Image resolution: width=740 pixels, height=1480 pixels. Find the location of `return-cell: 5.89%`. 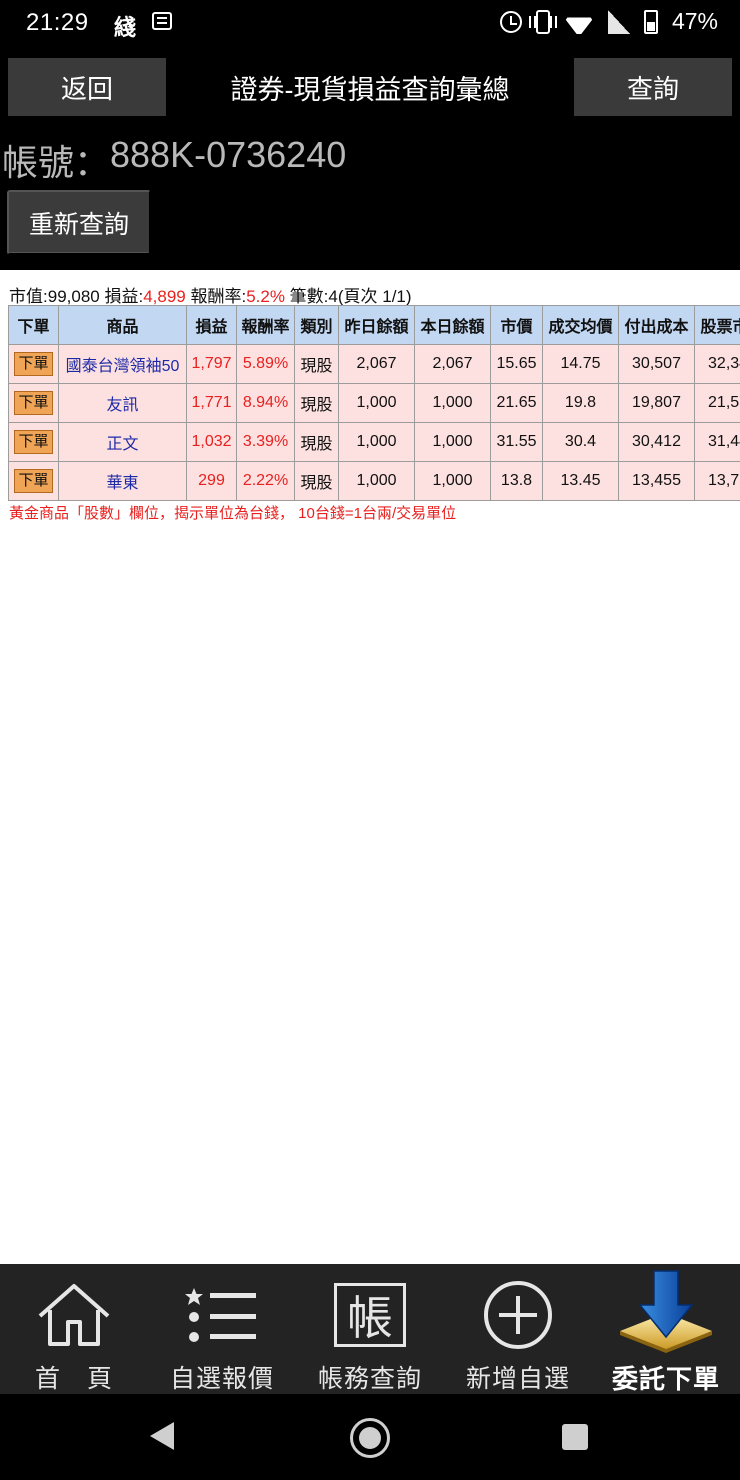

return-cell: 5.89% is located at coordinates (265, 364).